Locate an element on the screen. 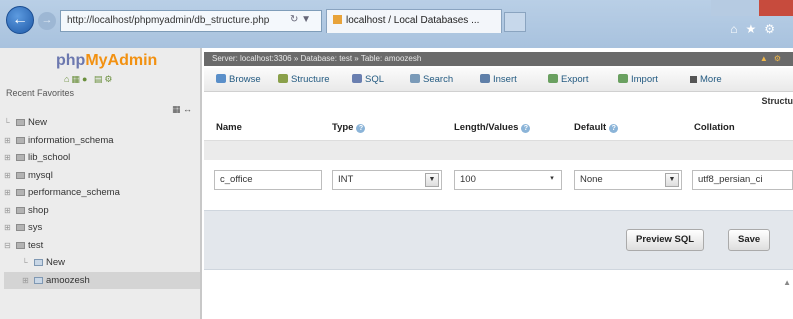  tree-item-test: ⊟ test is located at coordinates (102, 246).